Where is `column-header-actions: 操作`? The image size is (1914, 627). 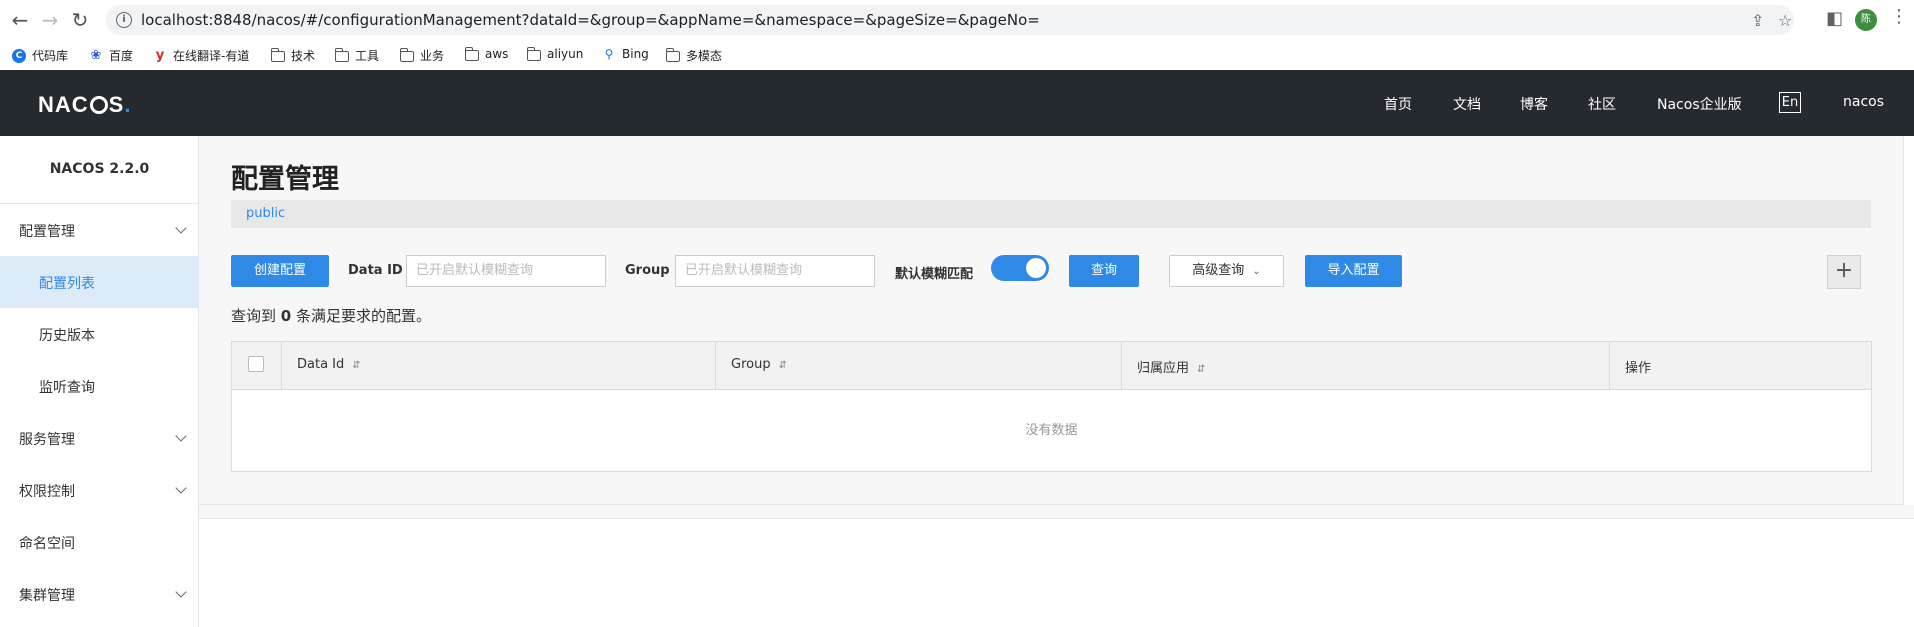
column-header-actions: 操作 is located at coordinates (1638, 368).